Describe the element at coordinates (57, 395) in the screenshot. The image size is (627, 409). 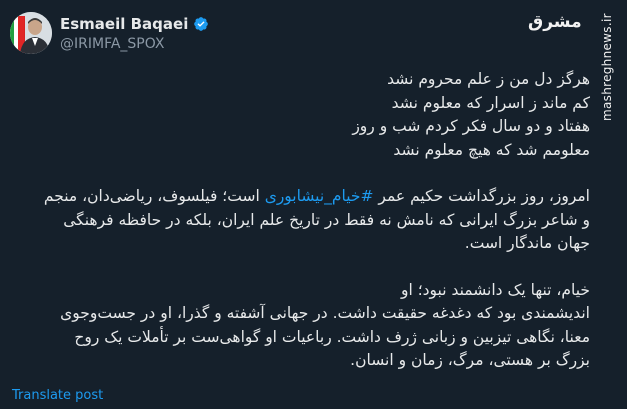
I see `translate-post-link: Translate post` at that location.